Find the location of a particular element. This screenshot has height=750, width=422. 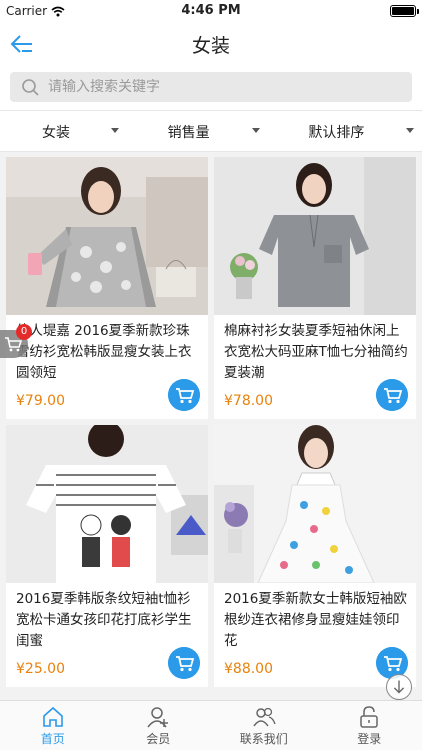

product-price: ¥79.00 is located at coordinates (40, 401).